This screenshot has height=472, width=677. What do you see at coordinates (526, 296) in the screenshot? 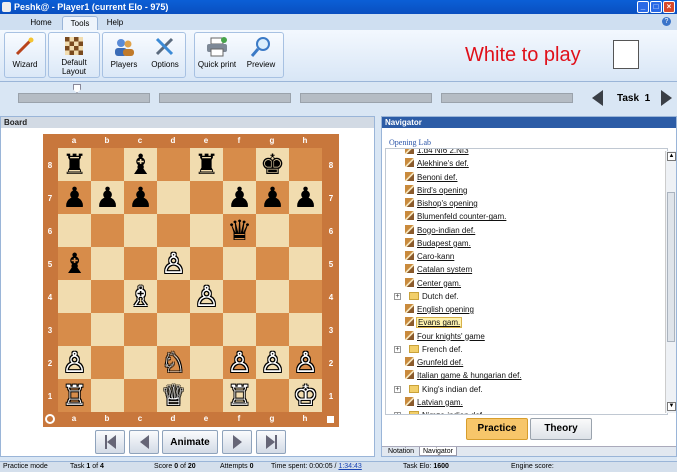
I see `tree-item: + Dutch def.` at bounding box center [526, 296].